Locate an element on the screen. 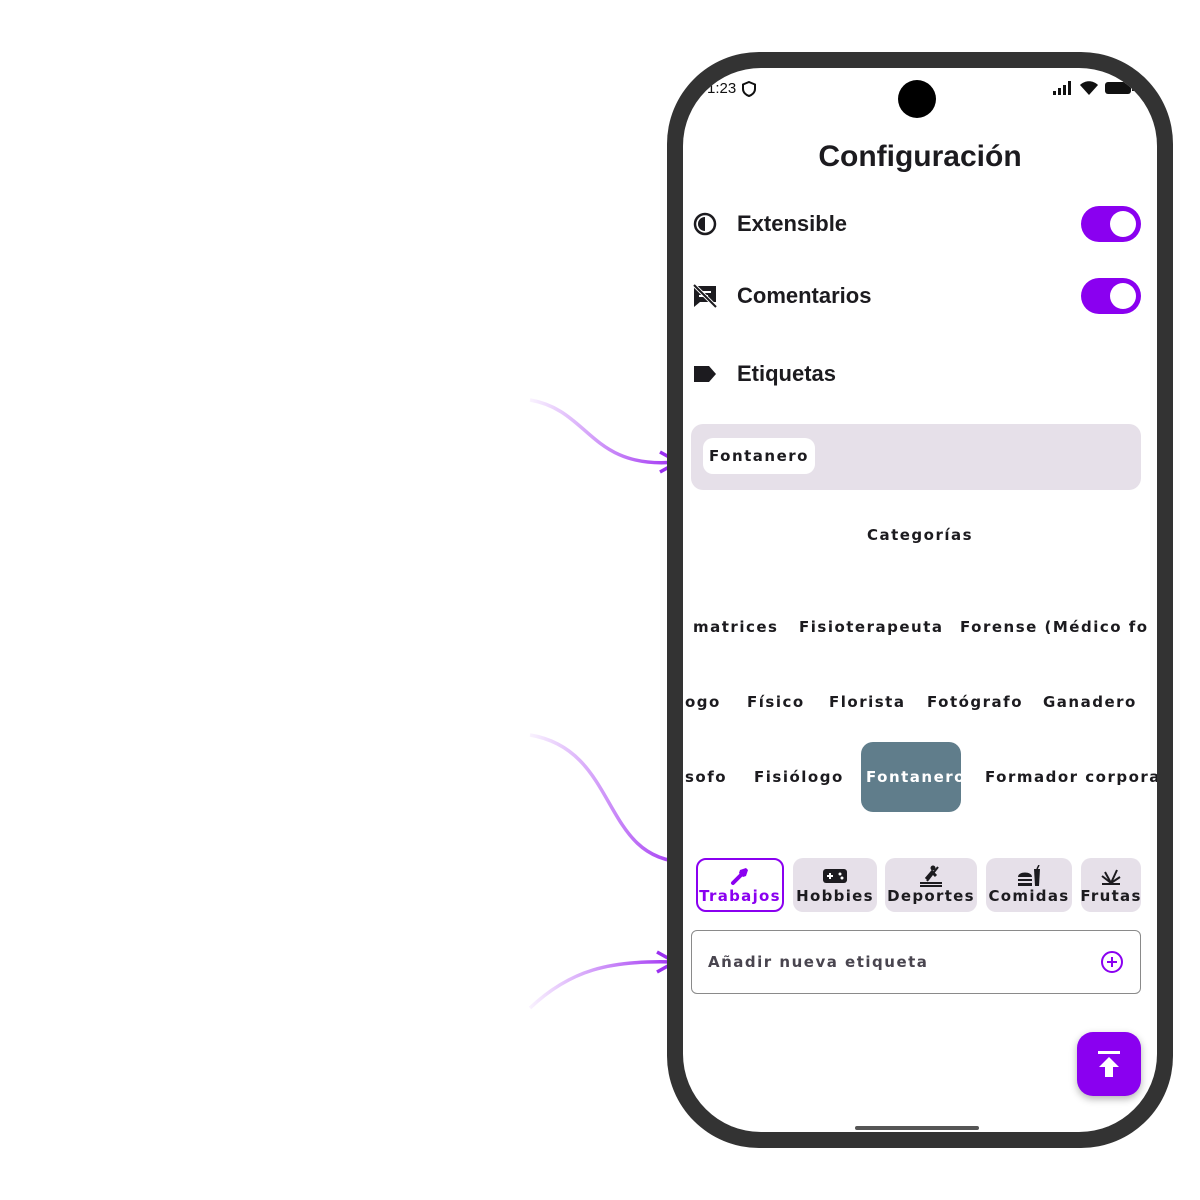 This screenshot has height=1200, width=1200. category-item-selected: Fontanero is located at coordinates (912, 777).